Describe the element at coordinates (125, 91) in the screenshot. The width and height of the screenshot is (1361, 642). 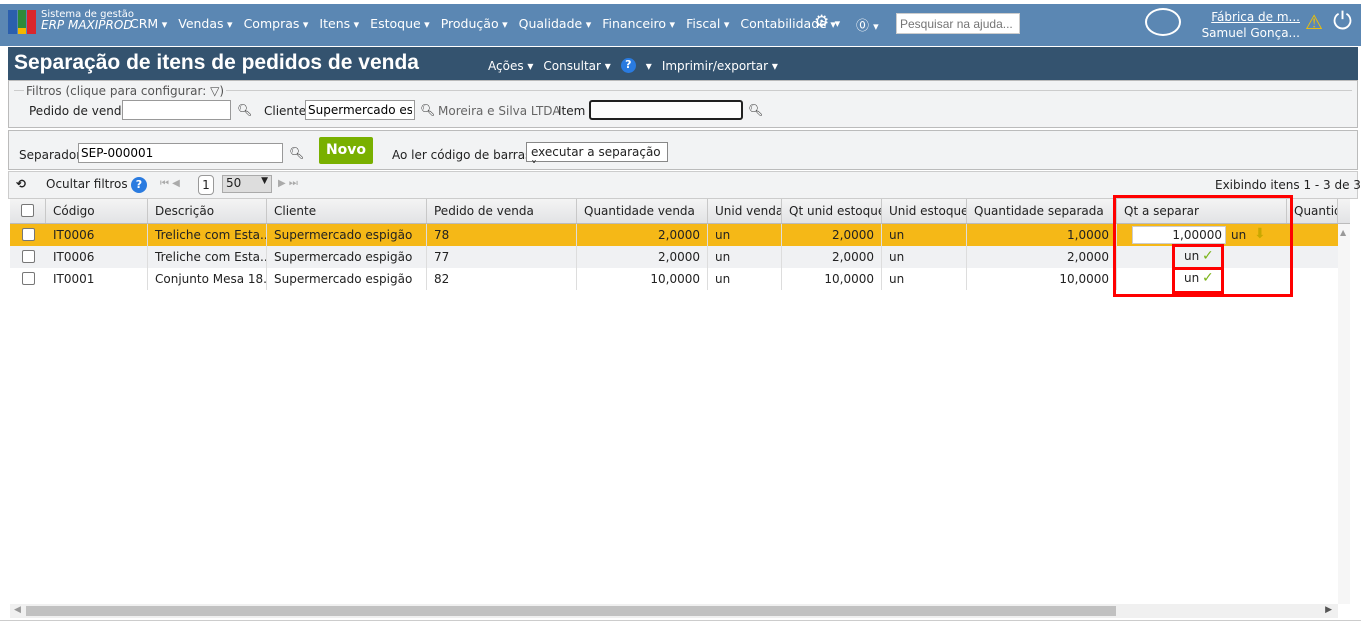
I see `filters-legend: Filtros (clique para configurar: ▽)` at that location.